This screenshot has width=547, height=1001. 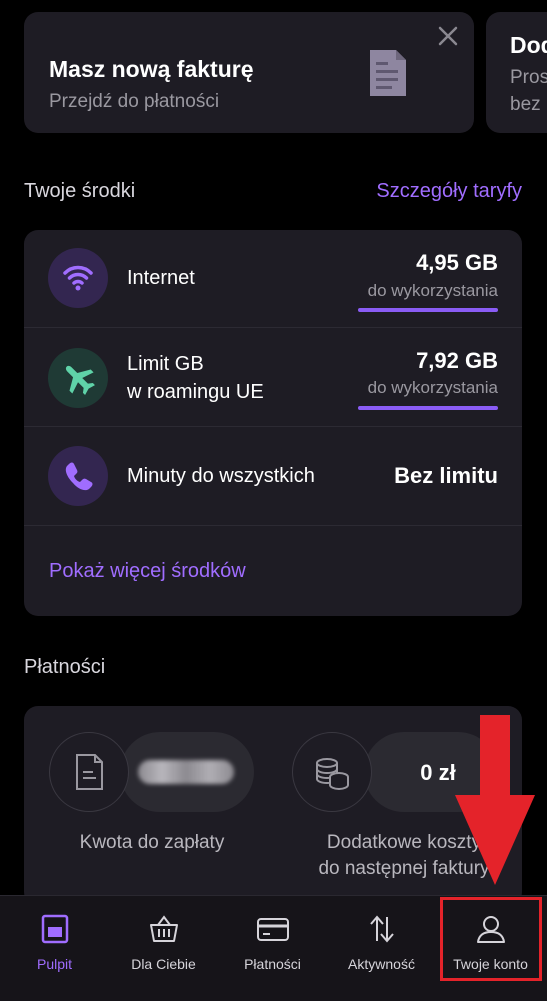 I want to click on divider, so click(x=273, y=525).